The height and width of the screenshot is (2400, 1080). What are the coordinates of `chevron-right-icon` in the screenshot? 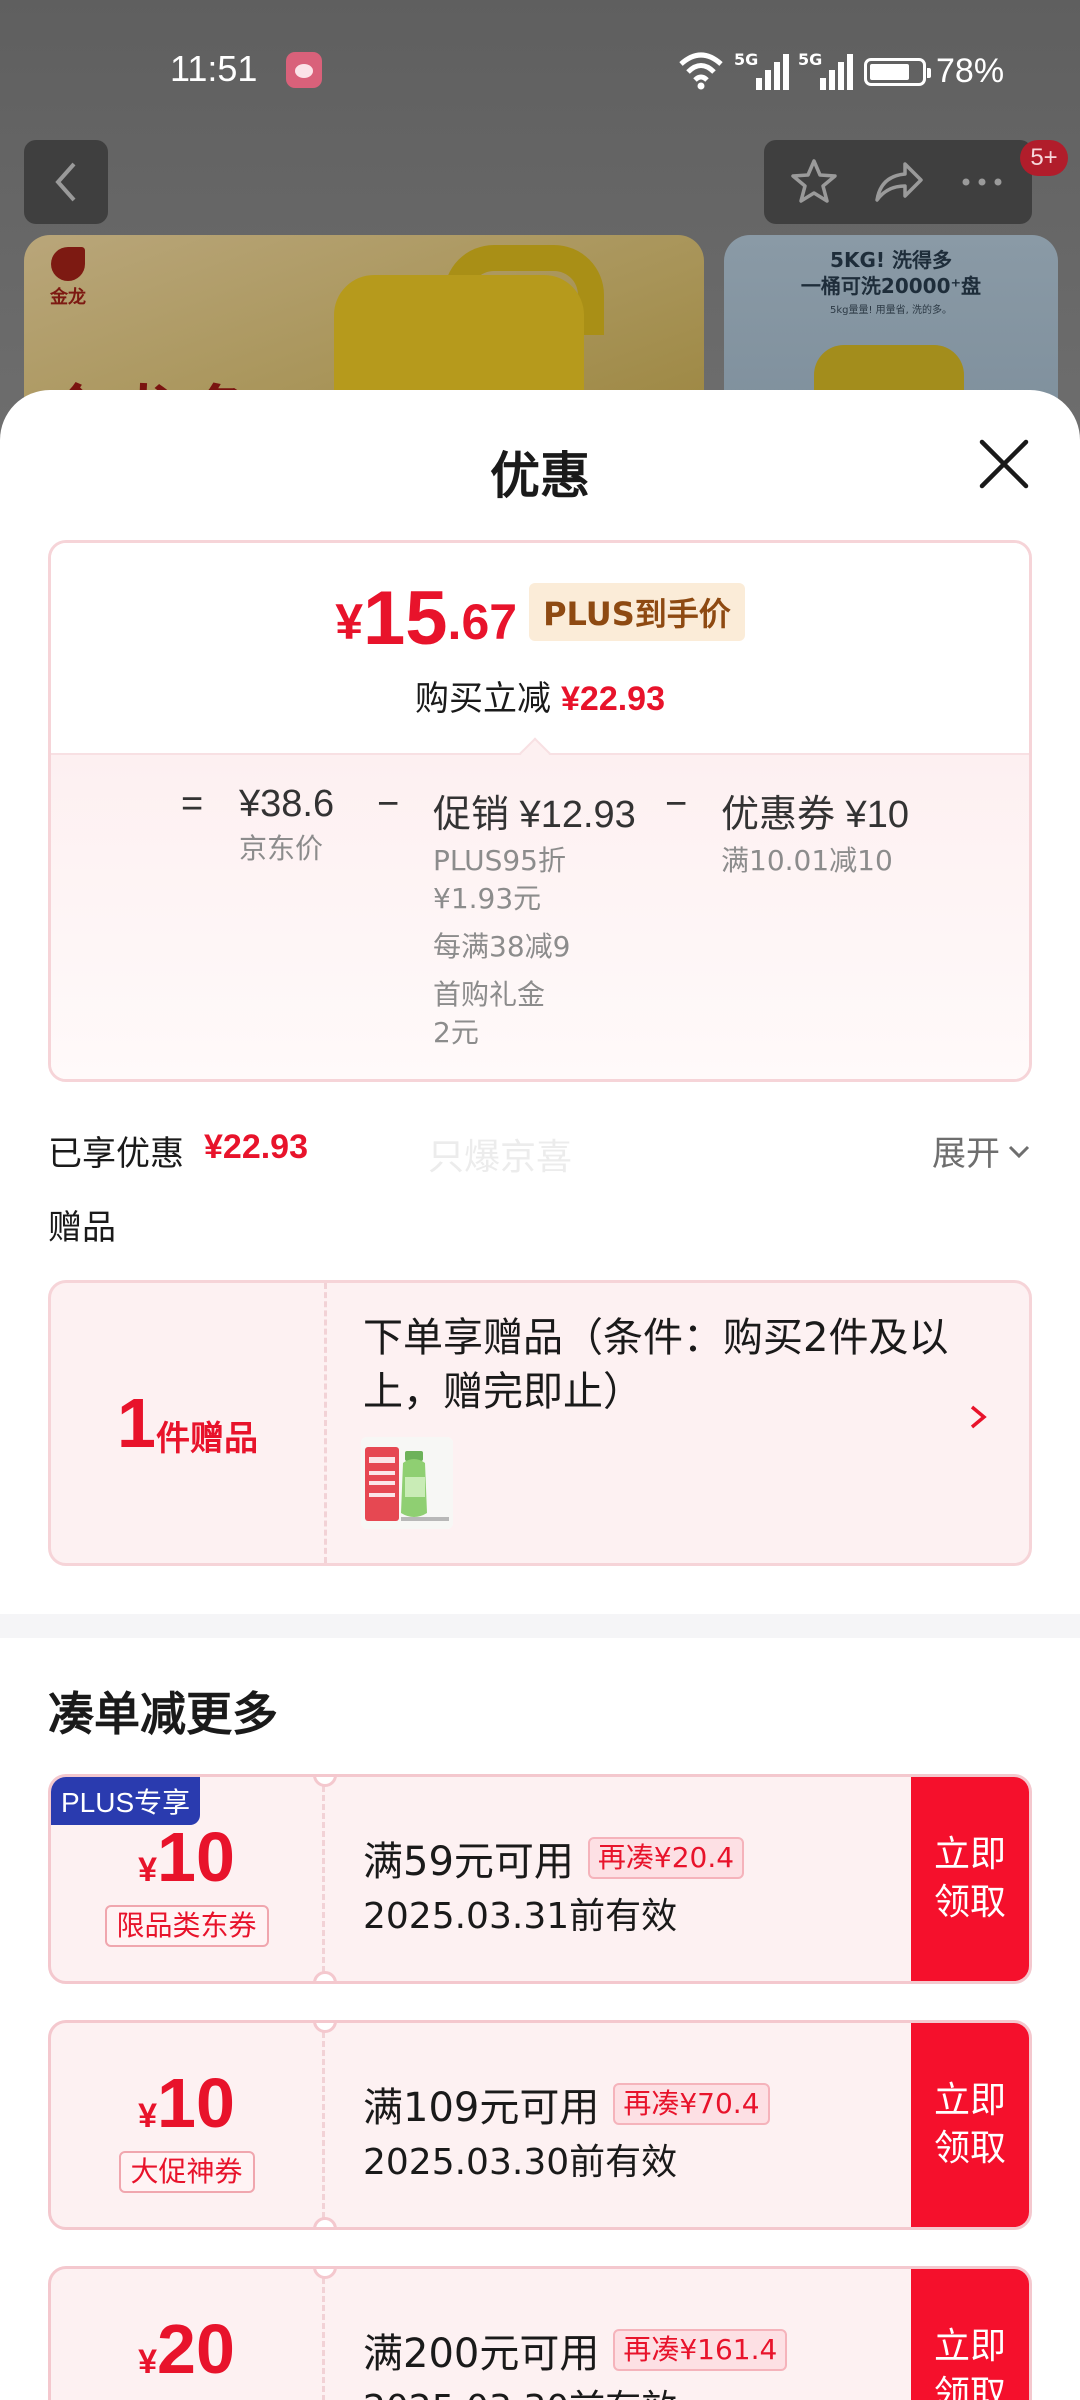 It's located at (978, 1417).